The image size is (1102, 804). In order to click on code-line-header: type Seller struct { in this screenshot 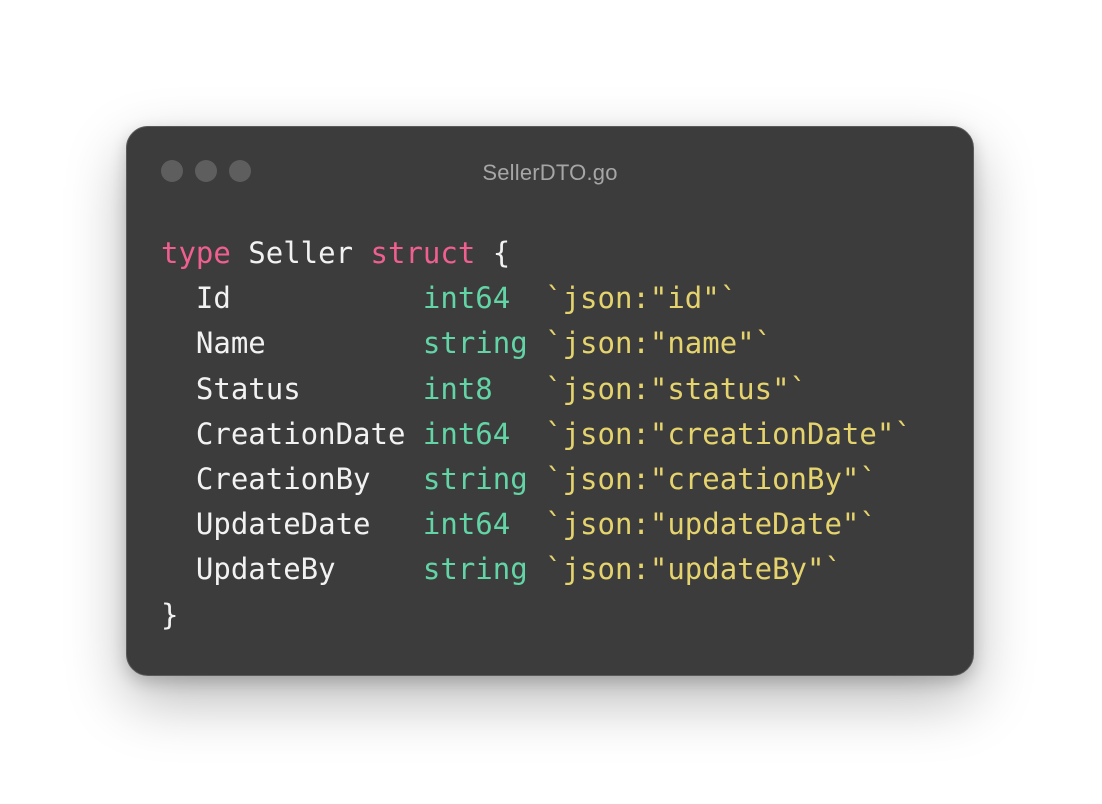, I will do `click(536, 253)`.